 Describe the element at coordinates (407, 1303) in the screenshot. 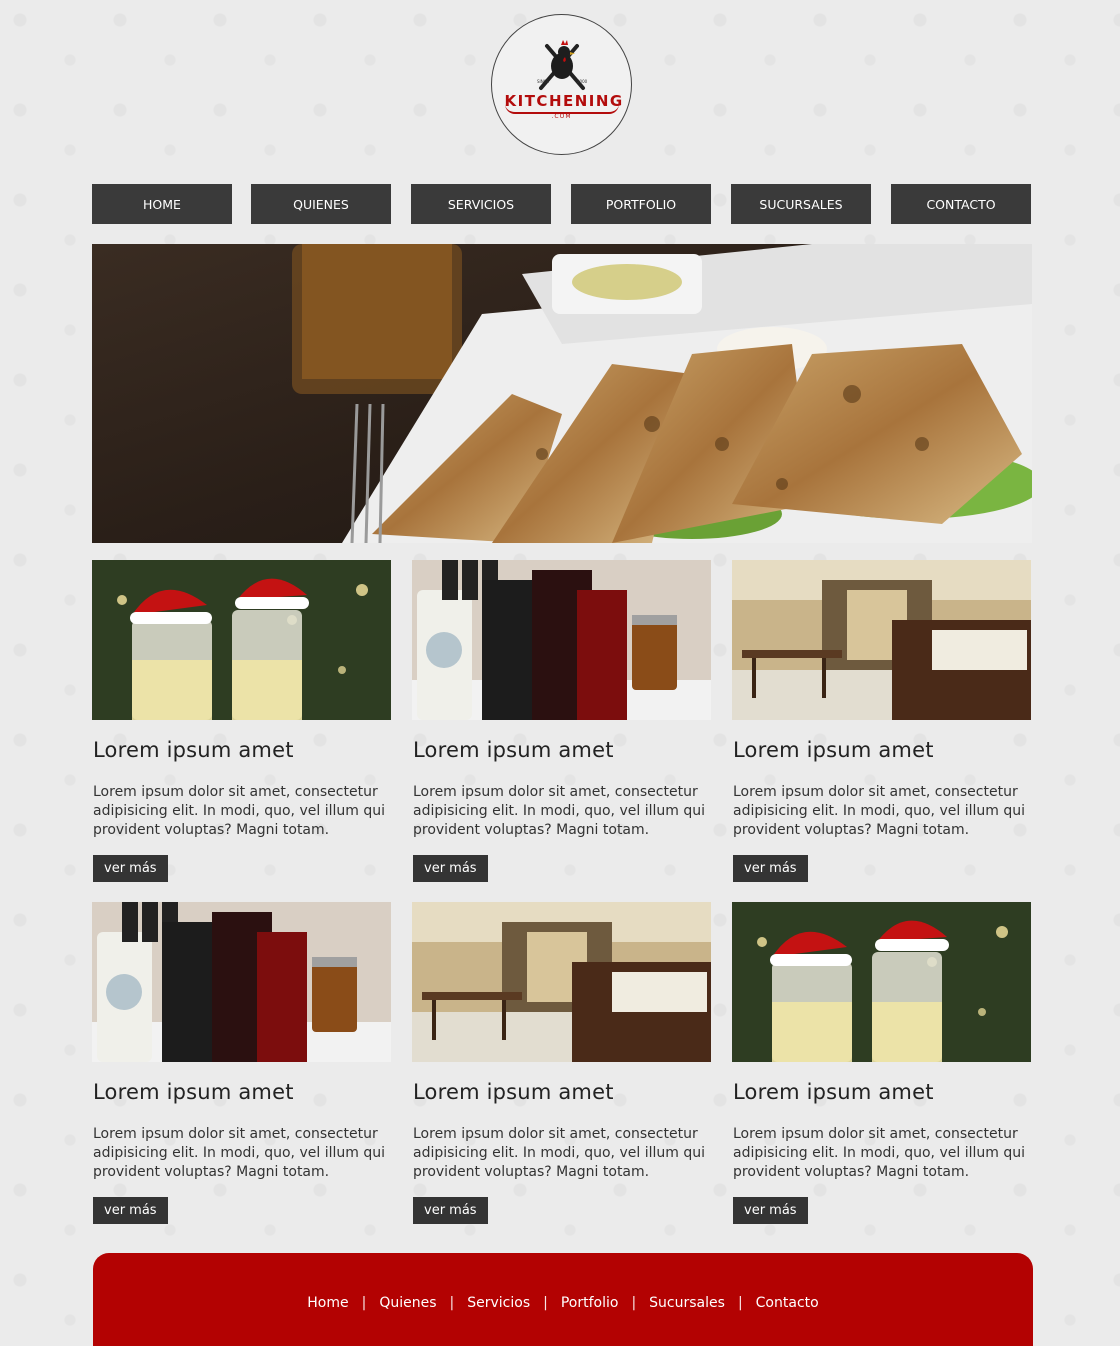

I see `footer-link-quienes: Quienes` at that location.